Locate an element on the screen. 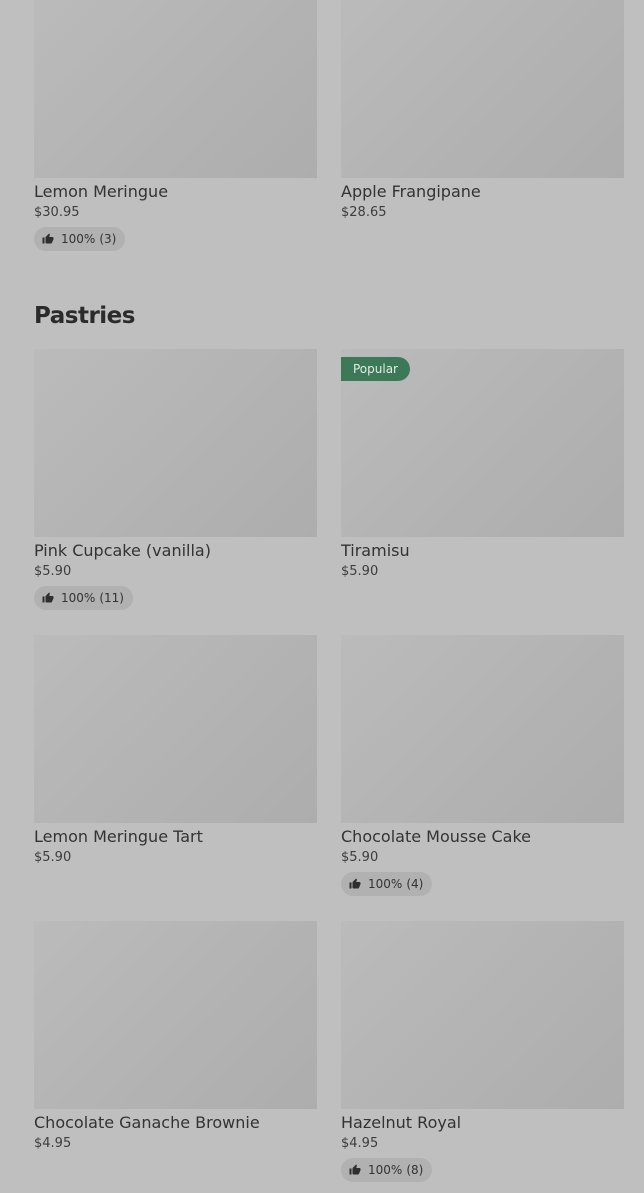 The height and width of the screenshot is (1193, 644). product-name: Apple Frangipane is located at coordinates (411, 191).